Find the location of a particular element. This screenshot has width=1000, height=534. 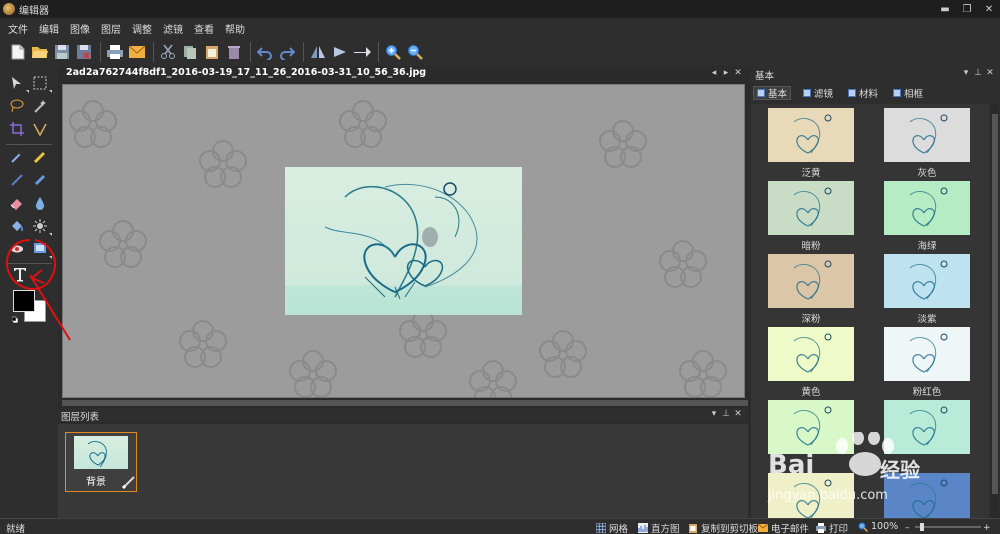

menu-layer: 图层 is located at coordinates (111, 28).